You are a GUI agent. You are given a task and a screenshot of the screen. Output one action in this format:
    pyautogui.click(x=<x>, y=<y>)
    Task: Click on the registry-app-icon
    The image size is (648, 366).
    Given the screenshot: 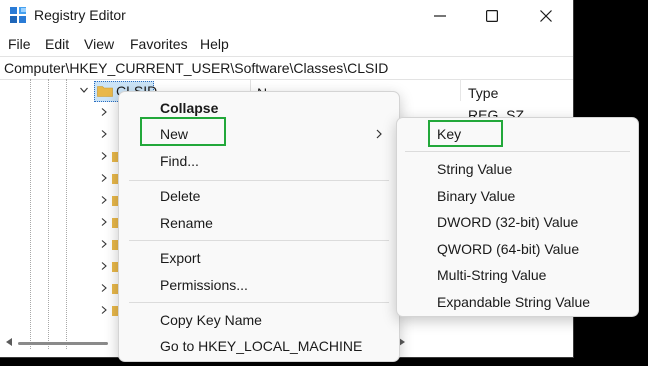 What is the action you would take?
    pyautogui.click(x=18, y=15)
    